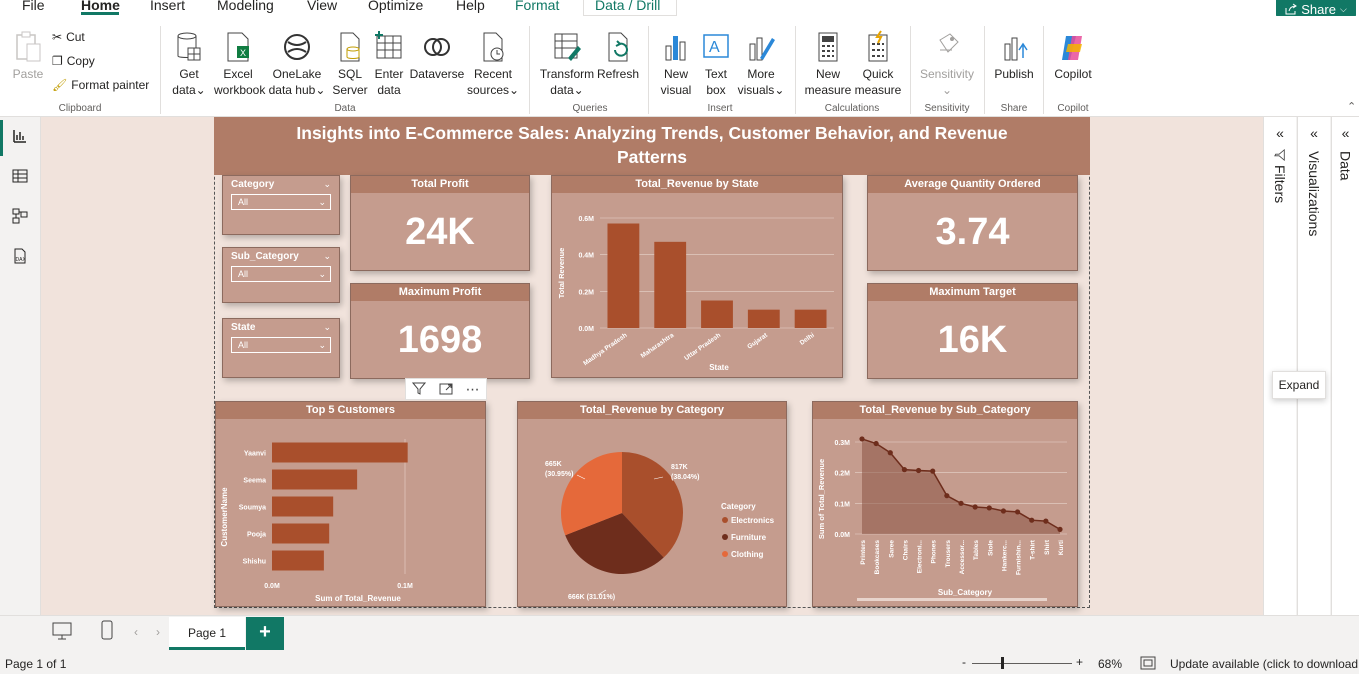  I want to click on text-box-button: A Text box, so click(716, 64).